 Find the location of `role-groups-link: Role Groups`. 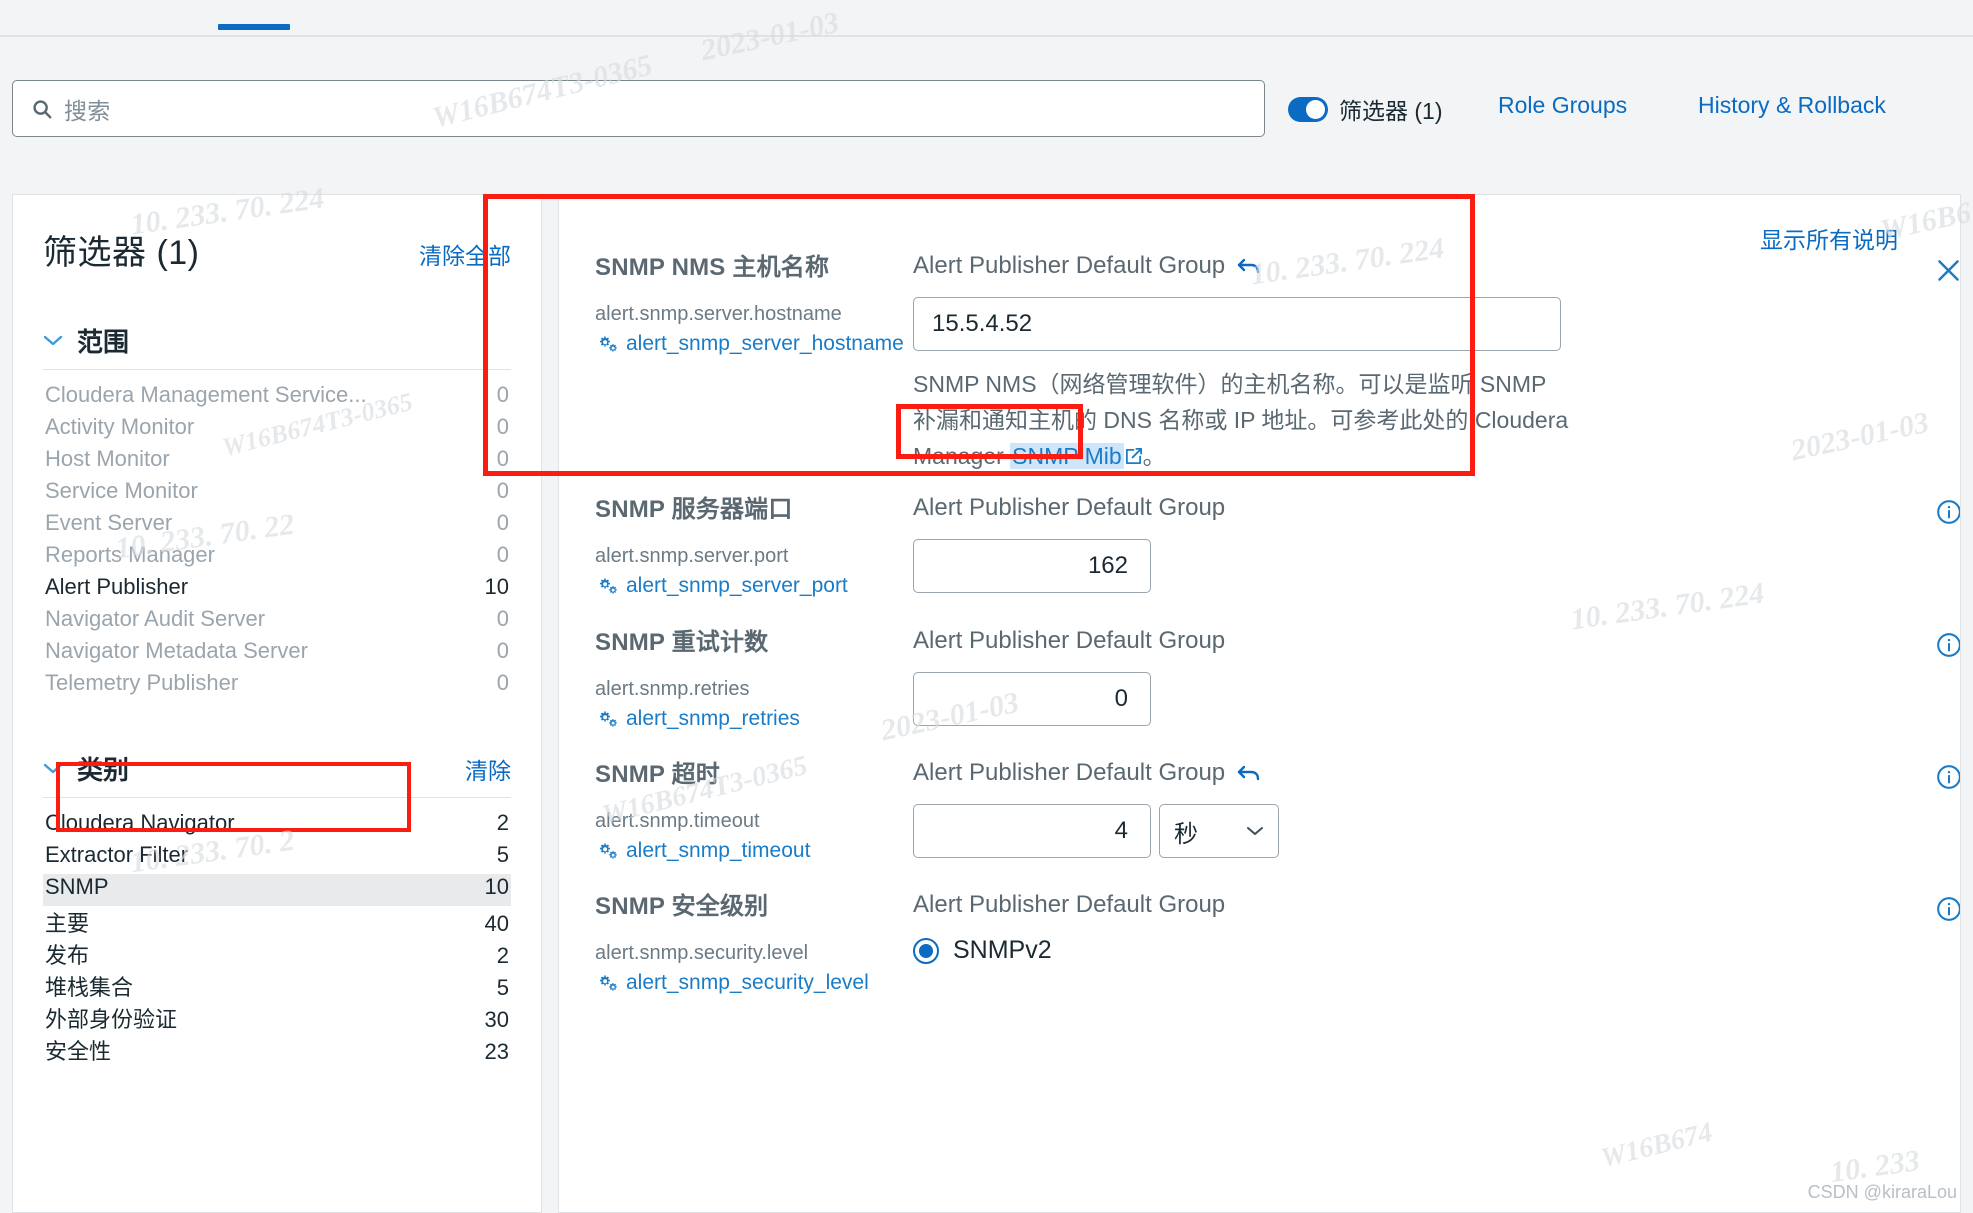

role-groups-link: Role Groups is located at coordinates (1562, 105).